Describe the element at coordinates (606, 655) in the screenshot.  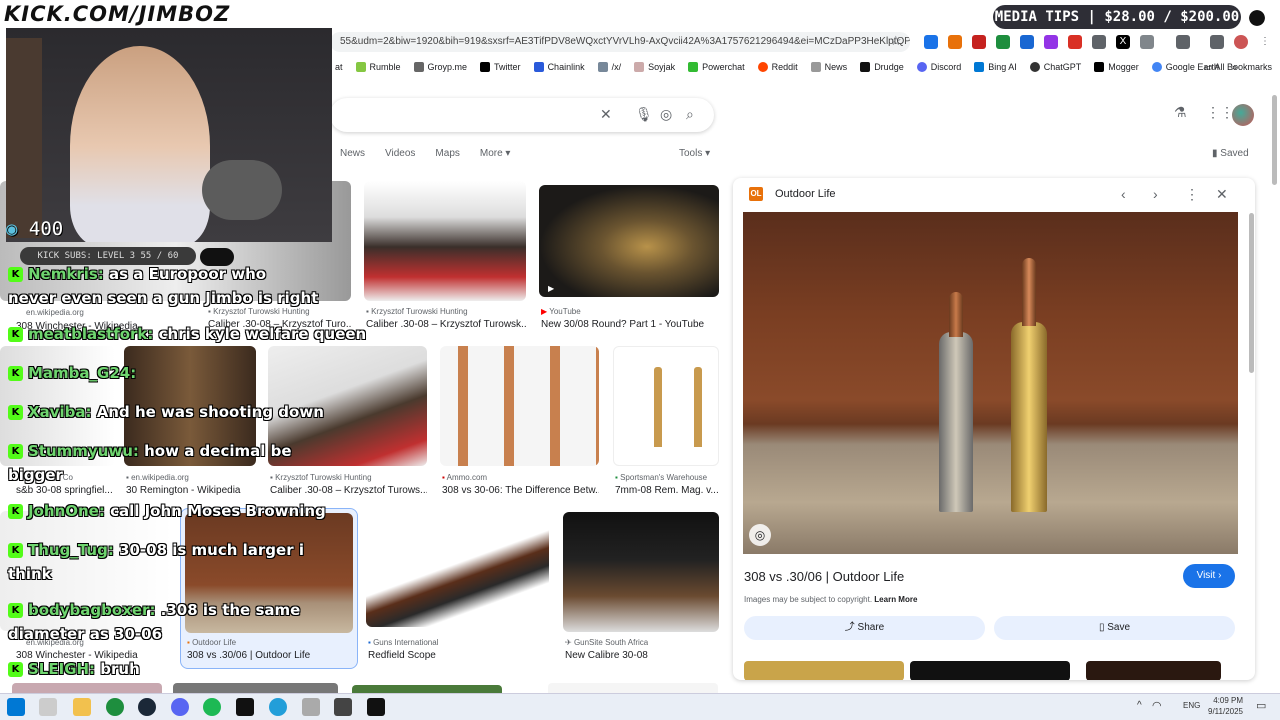
I see `result-title: New Calibre 30-08` at that location.